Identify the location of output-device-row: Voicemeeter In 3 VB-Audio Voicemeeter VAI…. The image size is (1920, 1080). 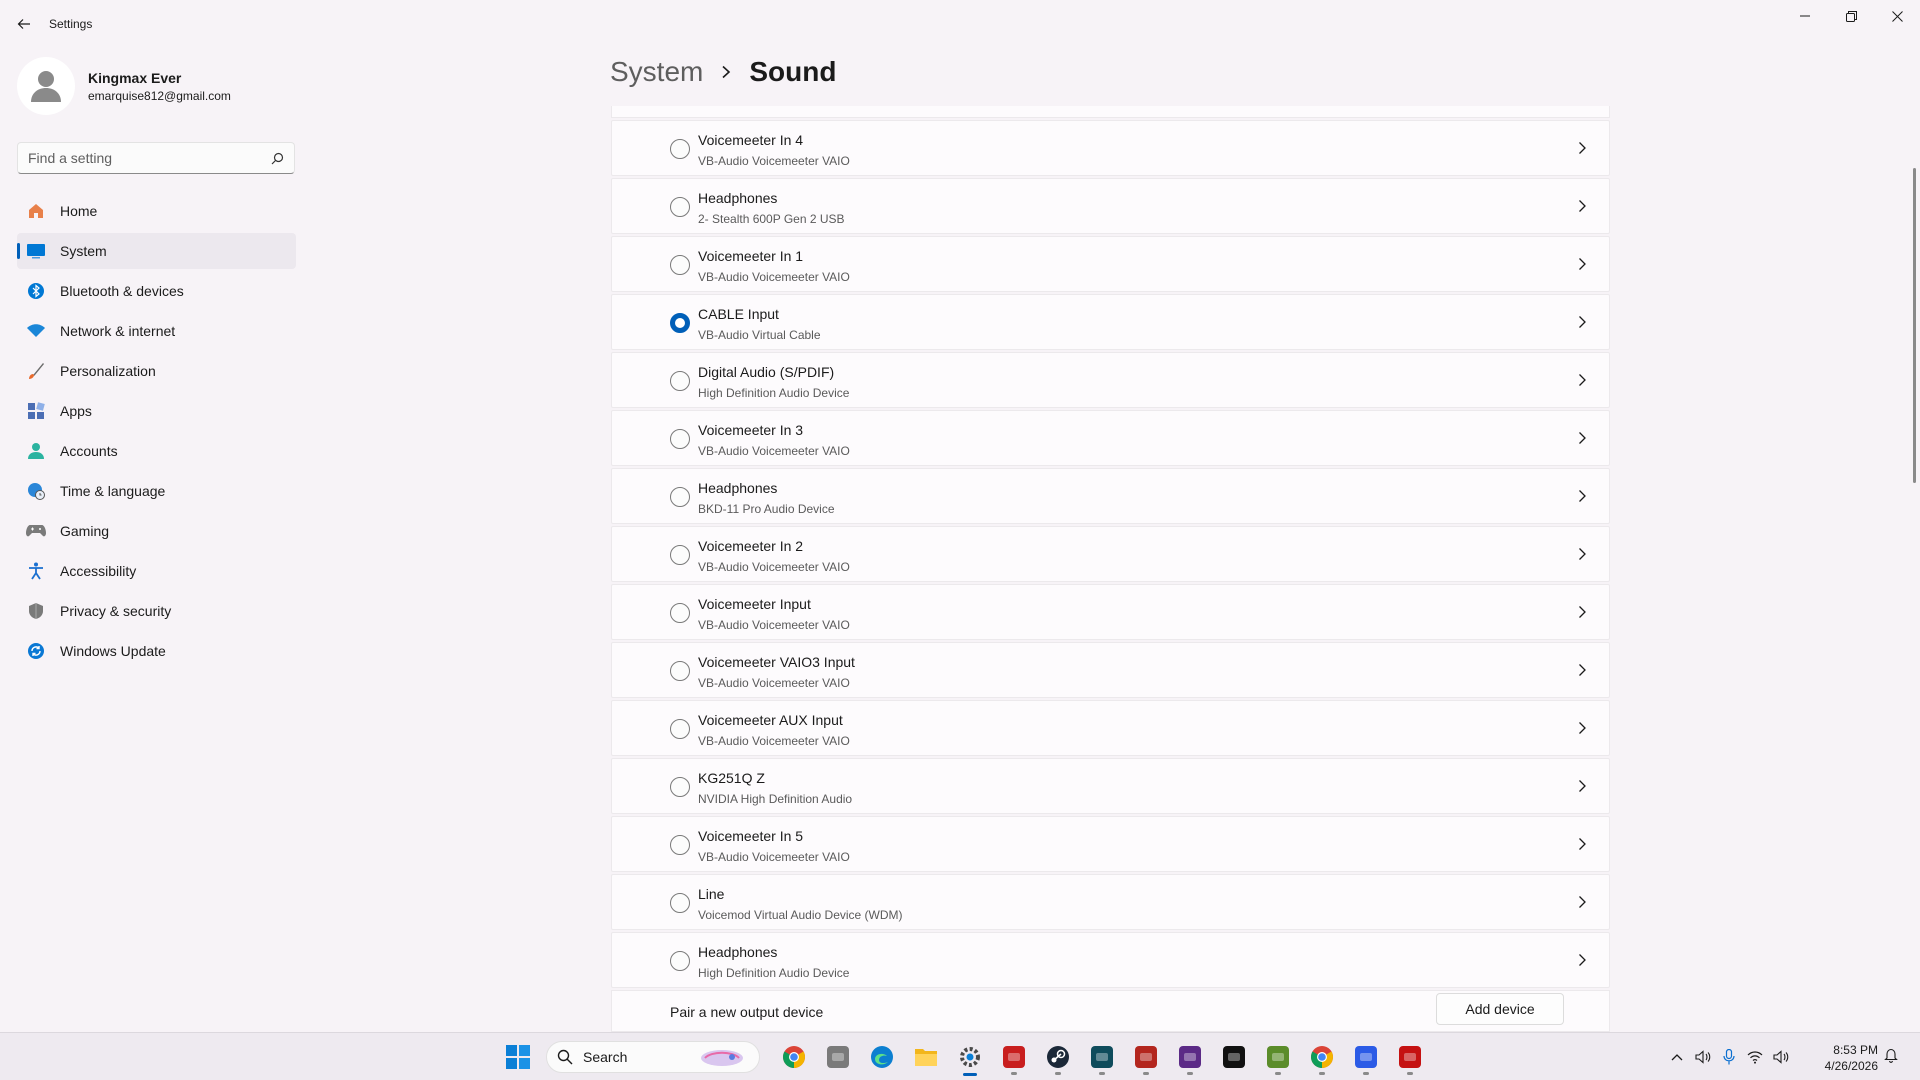
(1110, 438).